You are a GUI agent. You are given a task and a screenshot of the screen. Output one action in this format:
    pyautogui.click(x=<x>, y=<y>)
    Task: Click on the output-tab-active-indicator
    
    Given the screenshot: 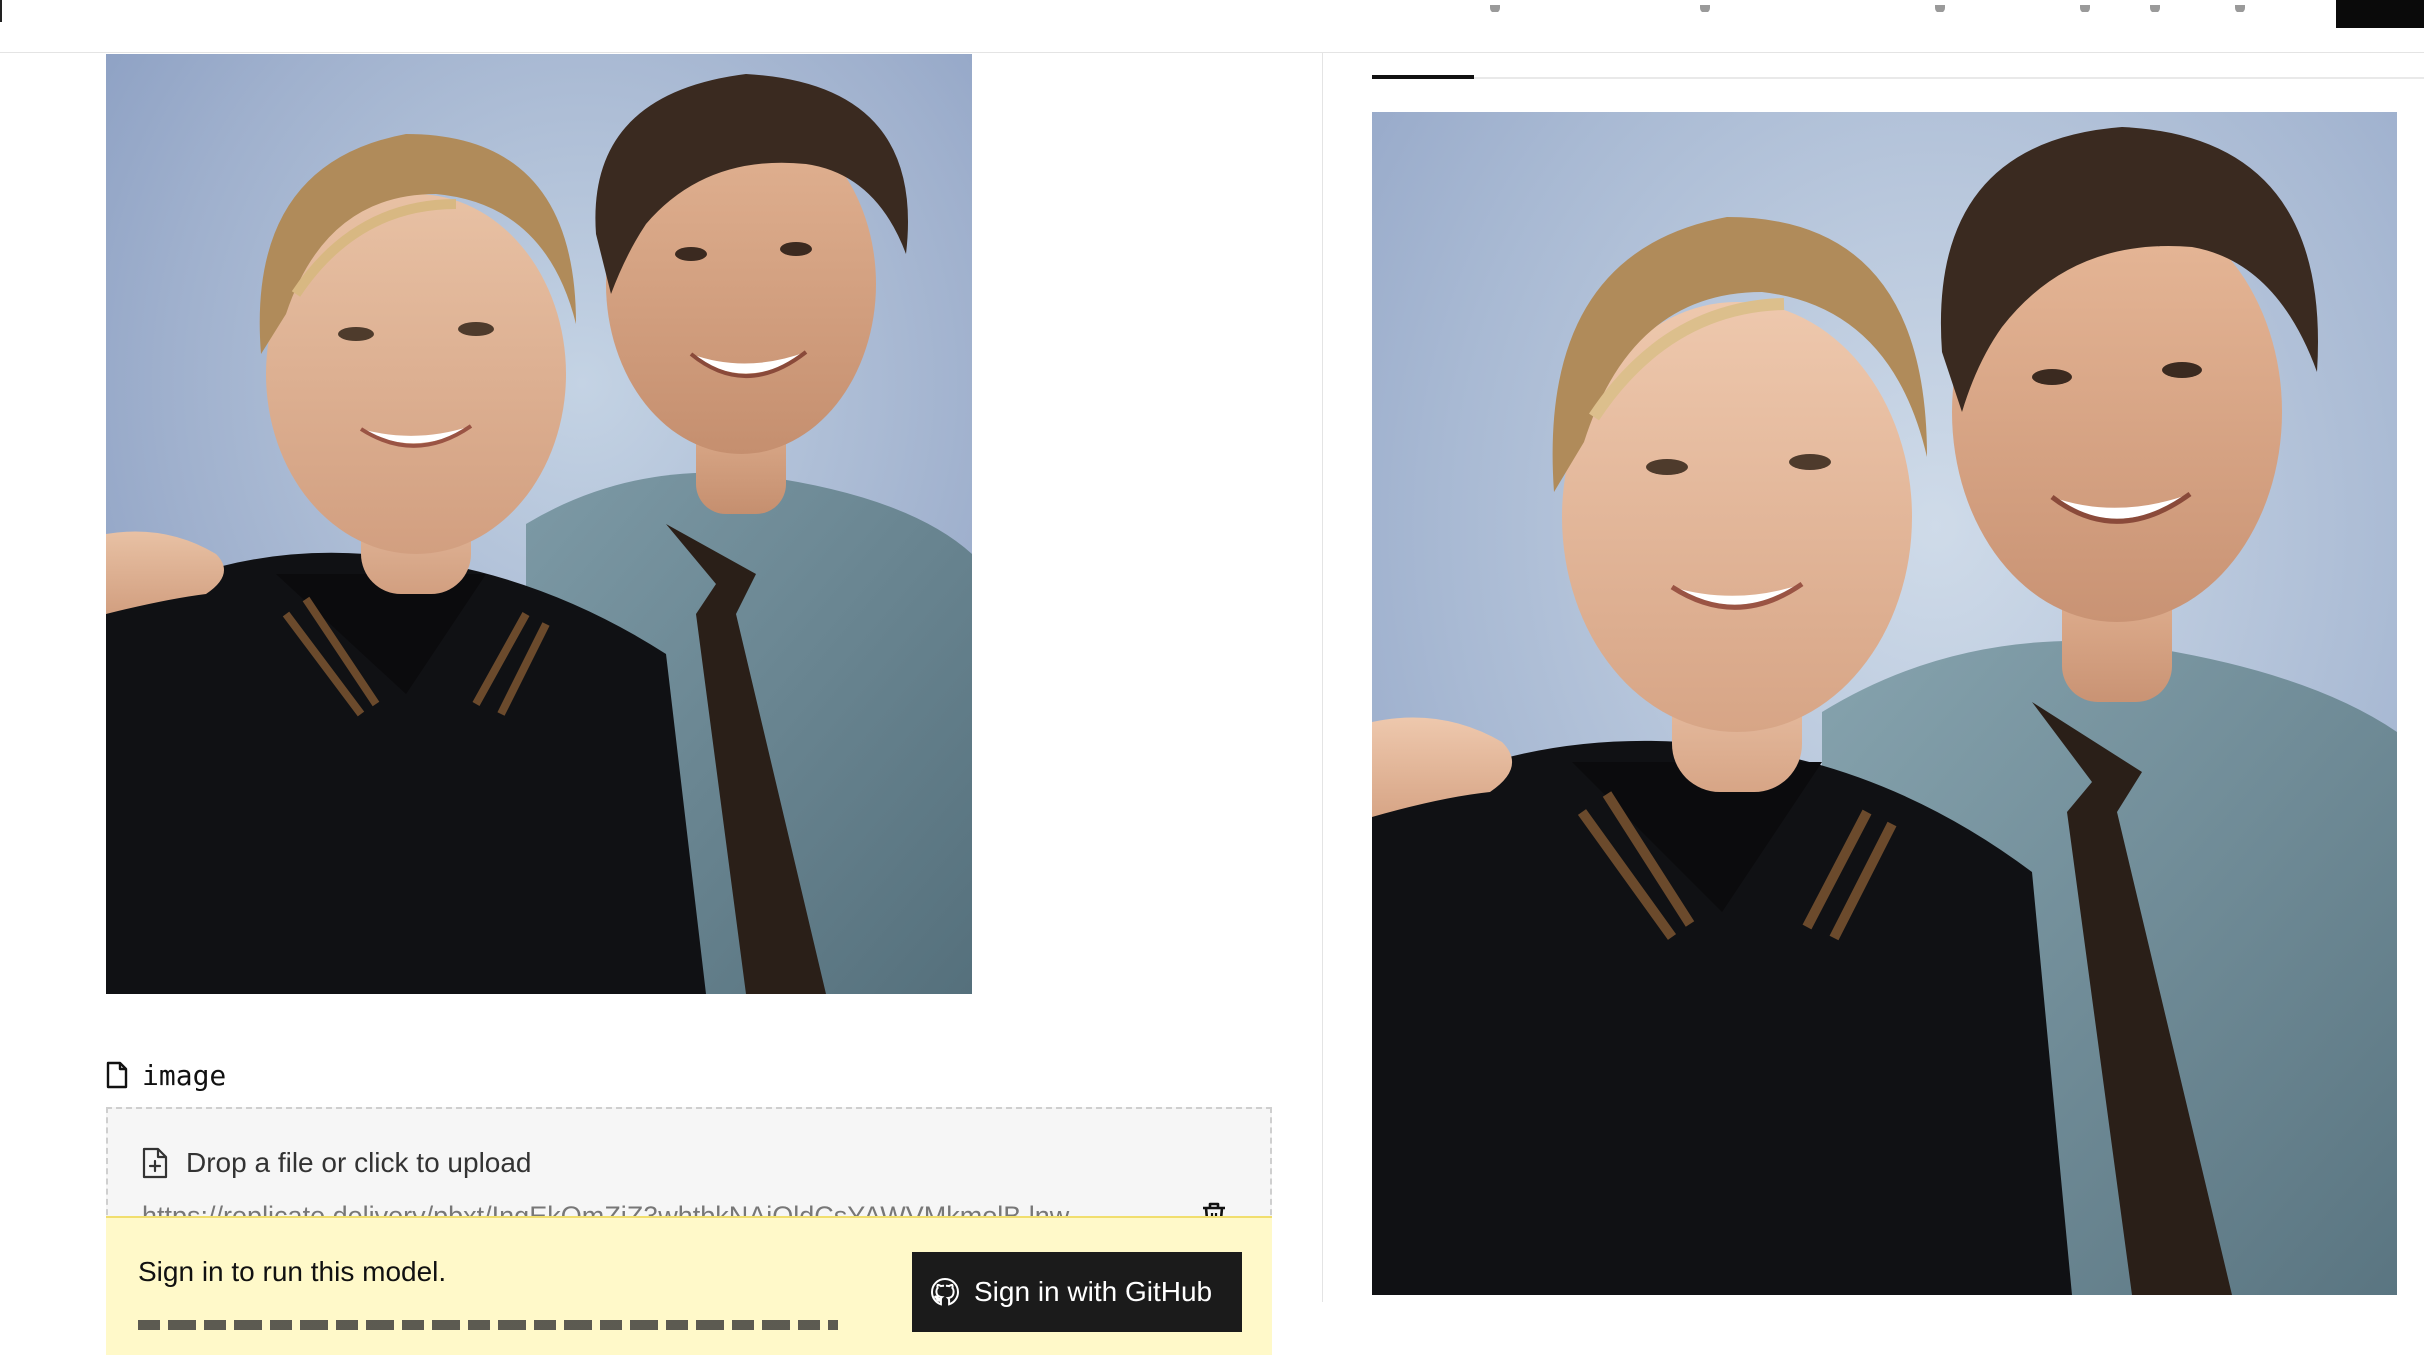 What is the action you would take?
    pyautogui.click(x=1423, y=77)
    